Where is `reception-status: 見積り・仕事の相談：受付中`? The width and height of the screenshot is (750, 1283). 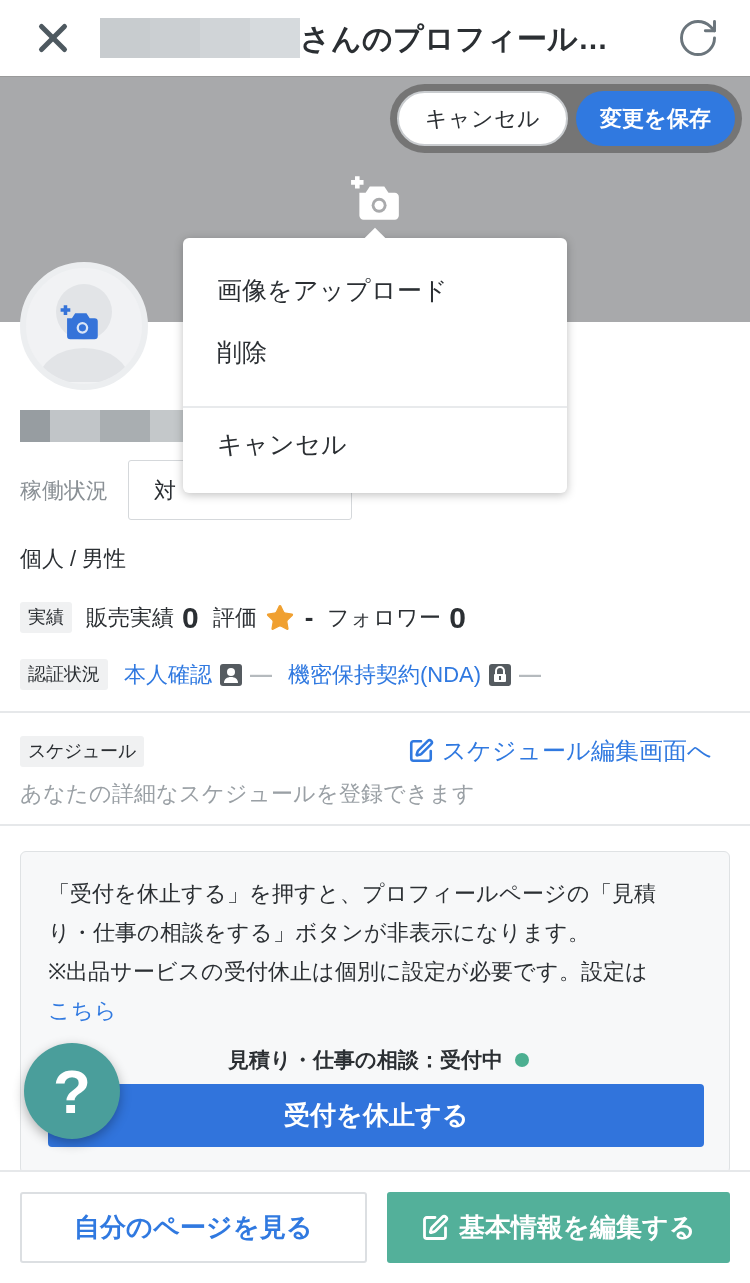 reception-status: 見積り・仕事の相談：受付中 is located at coordinates (365, 1060).